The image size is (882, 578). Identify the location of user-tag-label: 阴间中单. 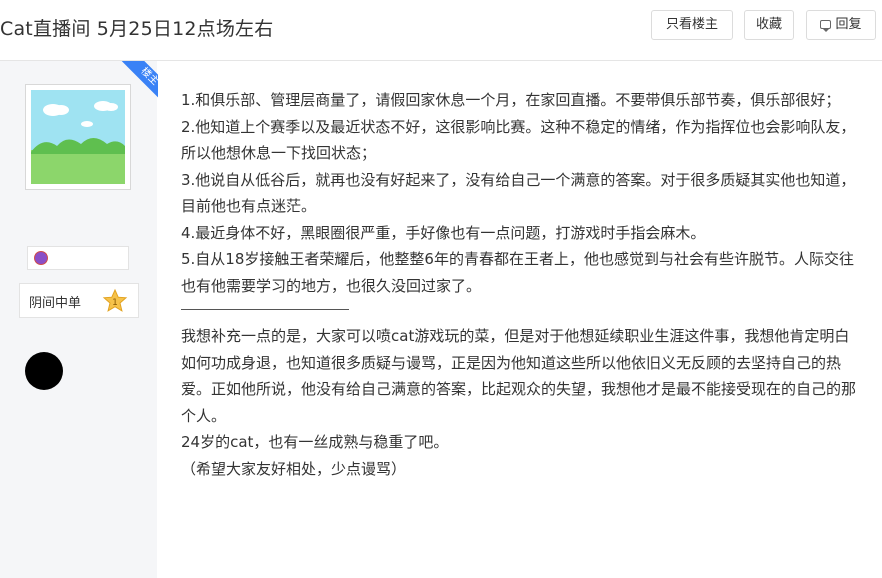
(55, 303).